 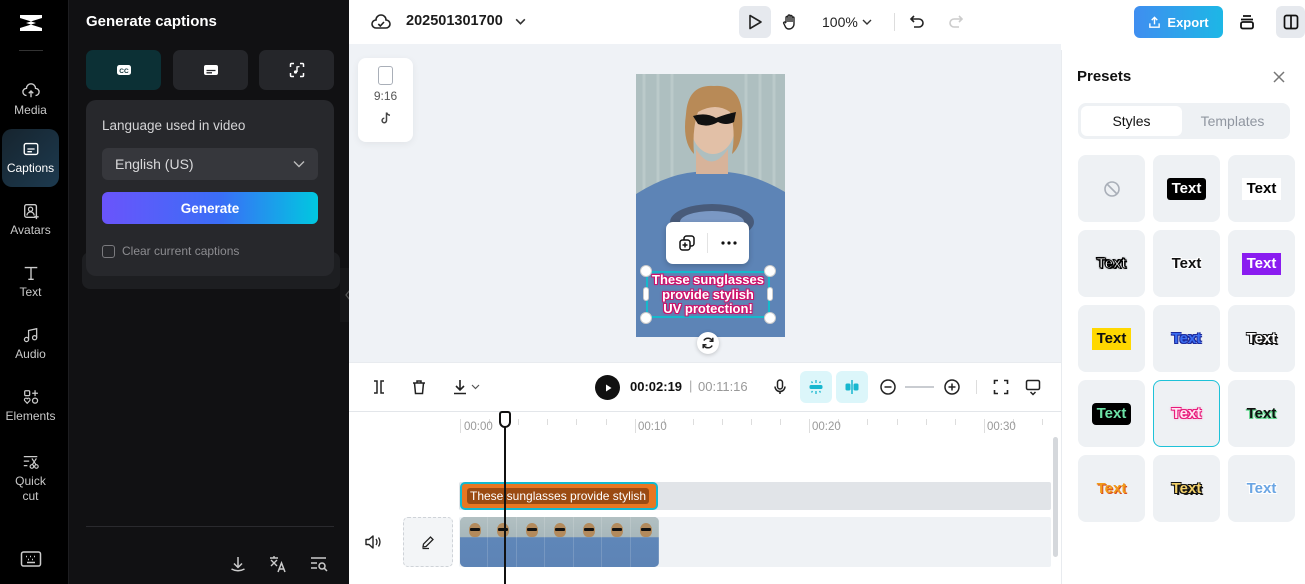 I want to click on undo-button, so click(x=917, y=22).